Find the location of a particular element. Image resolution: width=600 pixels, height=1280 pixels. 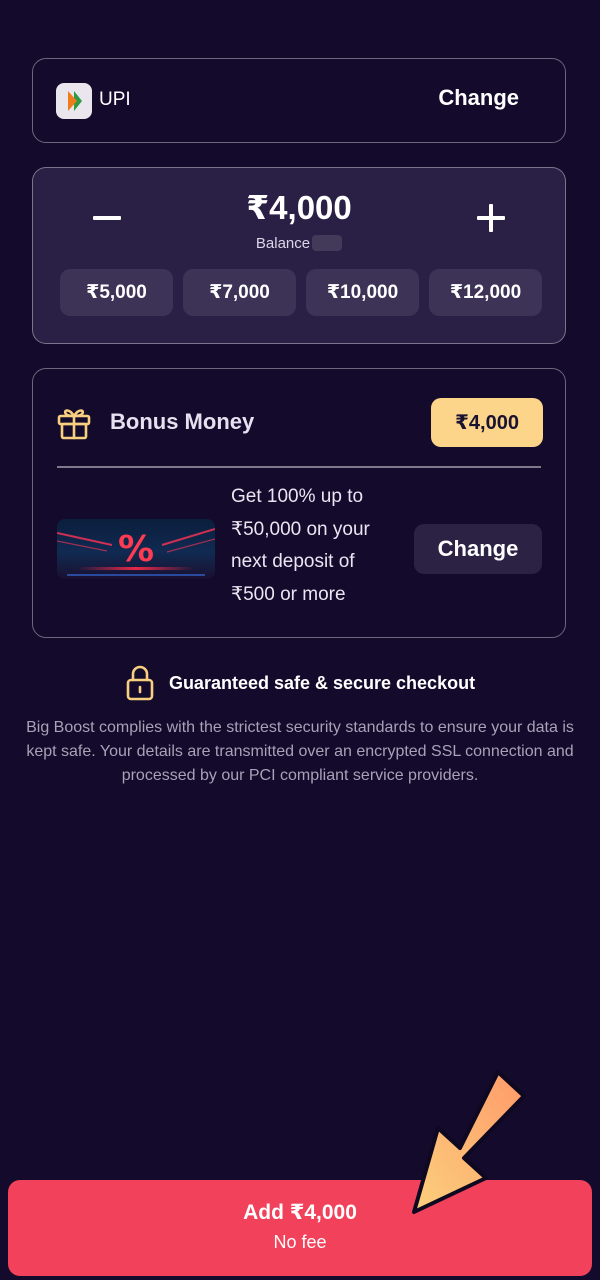

promo-line: ₹500 or more is located at coordinates (288, 594).